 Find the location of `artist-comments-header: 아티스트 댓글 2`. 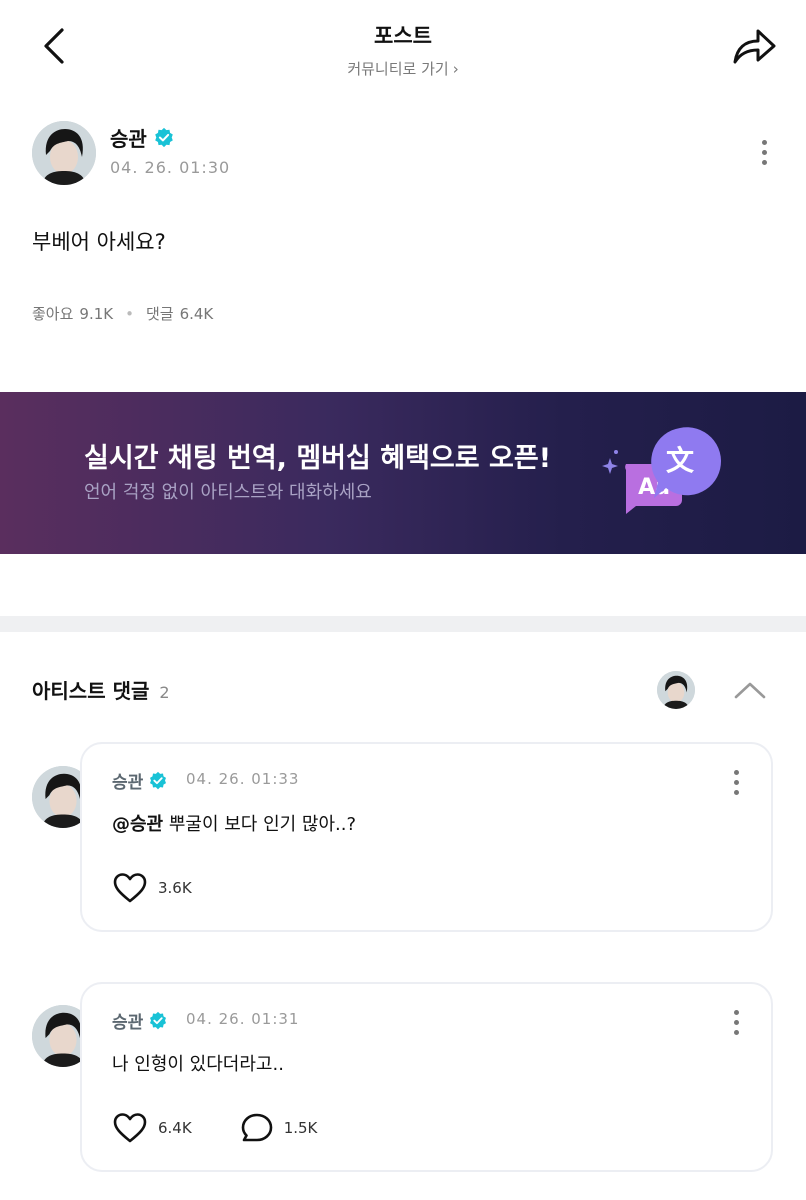

artist-comments-header: 아티스트 댓글 2 is located at coordinates (101, 689).